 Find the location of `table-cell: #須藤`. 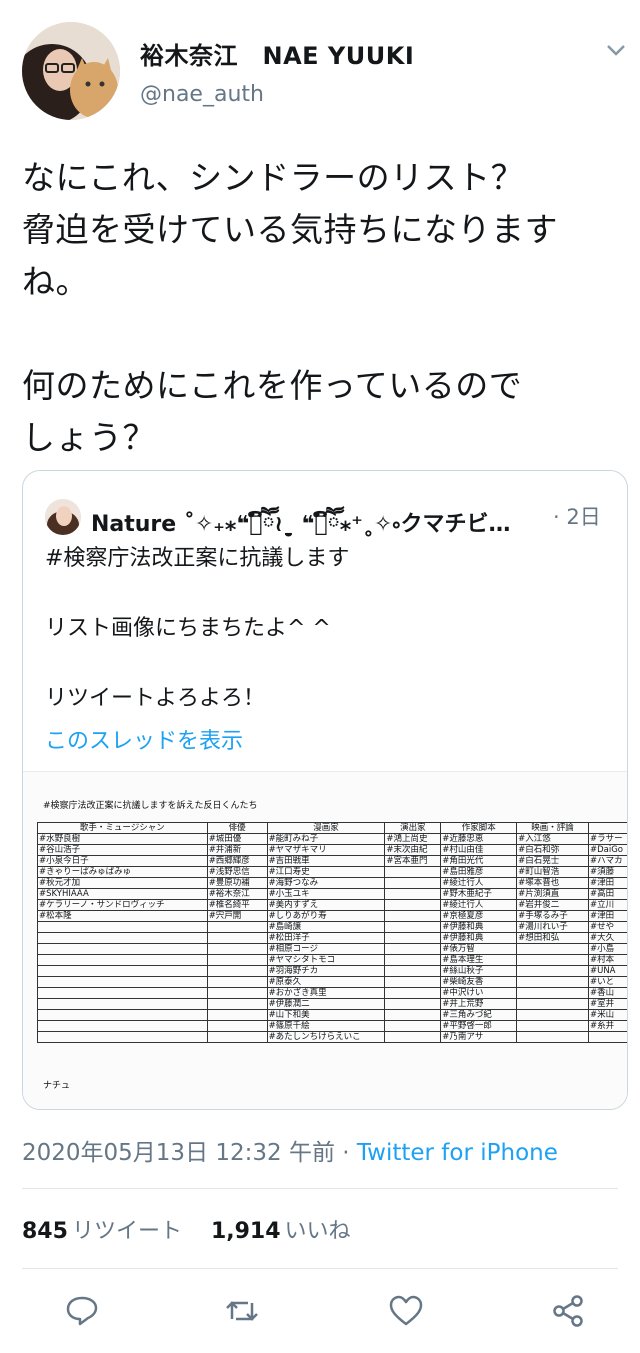

table-cell: #須藤 is located at coordinates (607, 872).